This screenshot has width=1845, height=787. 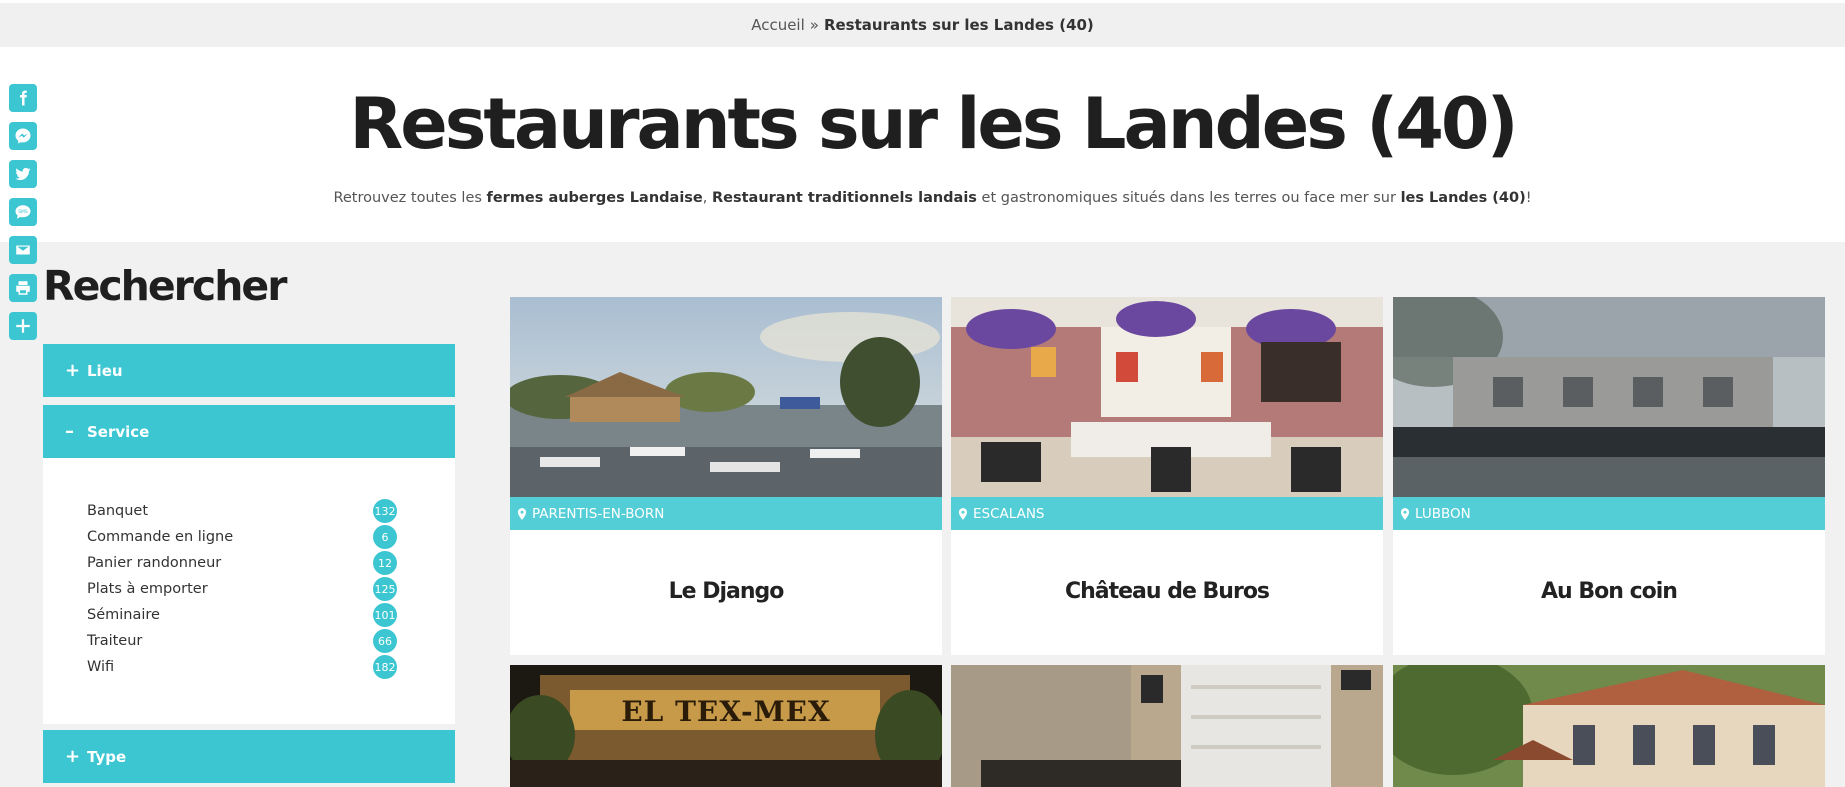 I want to click on service-option: Plats à emporter 125, so click(x=242, y=589).